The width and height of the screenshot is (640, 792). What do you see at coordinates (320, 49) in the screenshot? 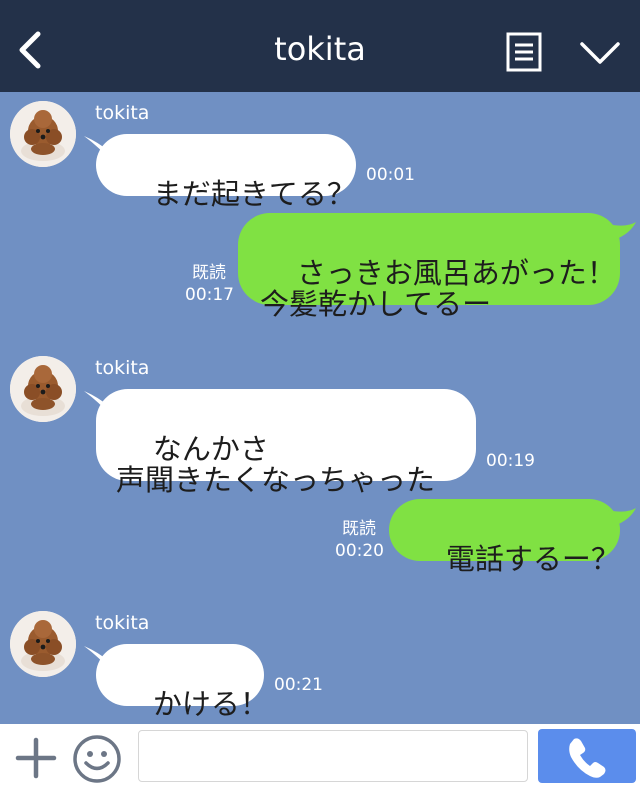
I see `chat-title: tokita` at bounding box center [320, 49].